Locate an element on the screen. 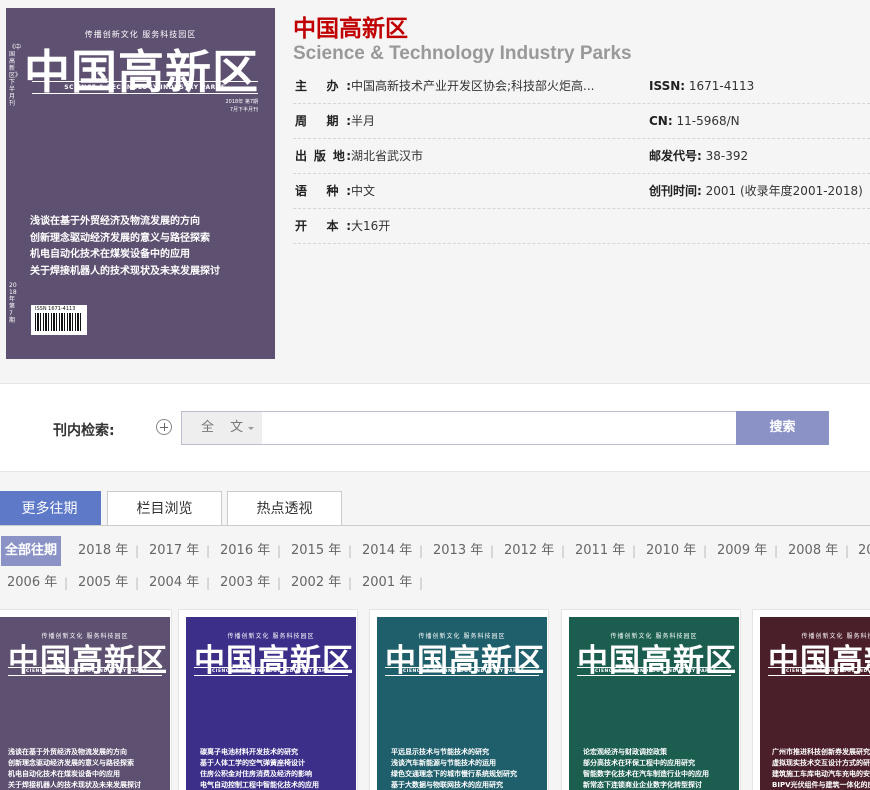  tab-more-issues: 更多往期 is located at coordinates (50, 508).